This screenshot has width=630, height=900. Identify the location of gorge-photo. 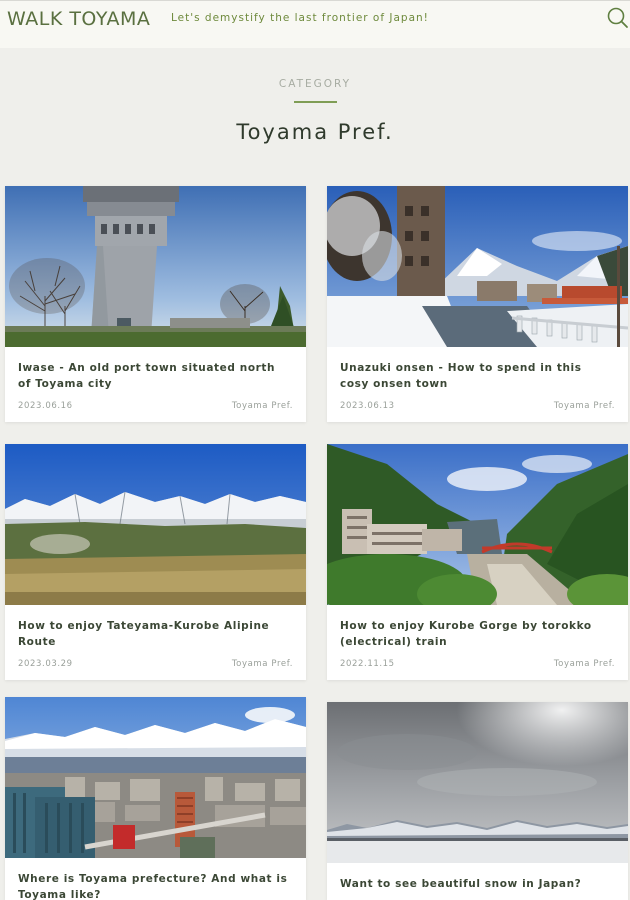
(477, 524).